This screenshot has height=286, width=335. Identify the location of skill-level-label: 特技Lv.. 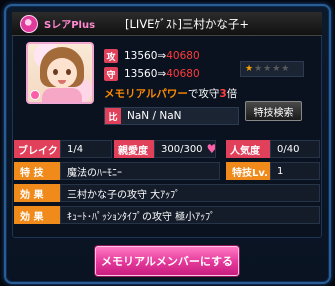
(248, 171).